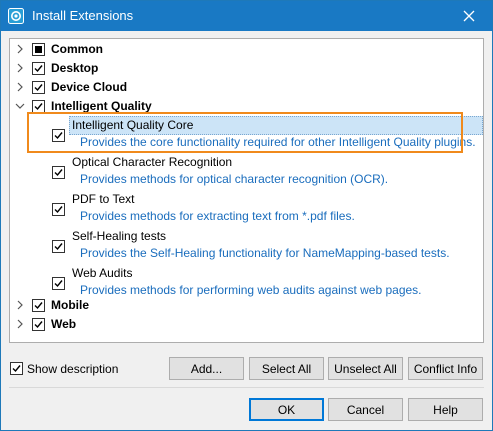  I want to click on conflict-info-button: Conflict Info, so click(445, 368).